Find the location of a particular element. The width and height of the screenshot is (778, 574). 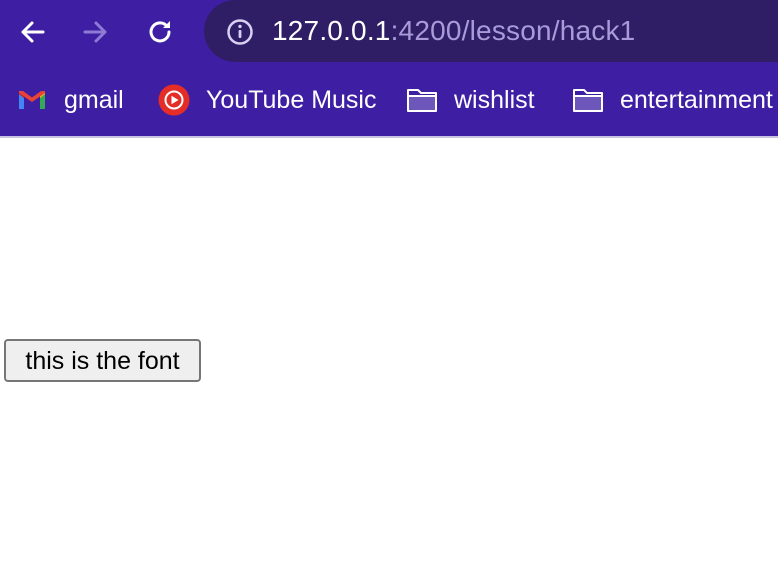

bookmark-wishlist: wishlist is located at coordinates (470, 100).